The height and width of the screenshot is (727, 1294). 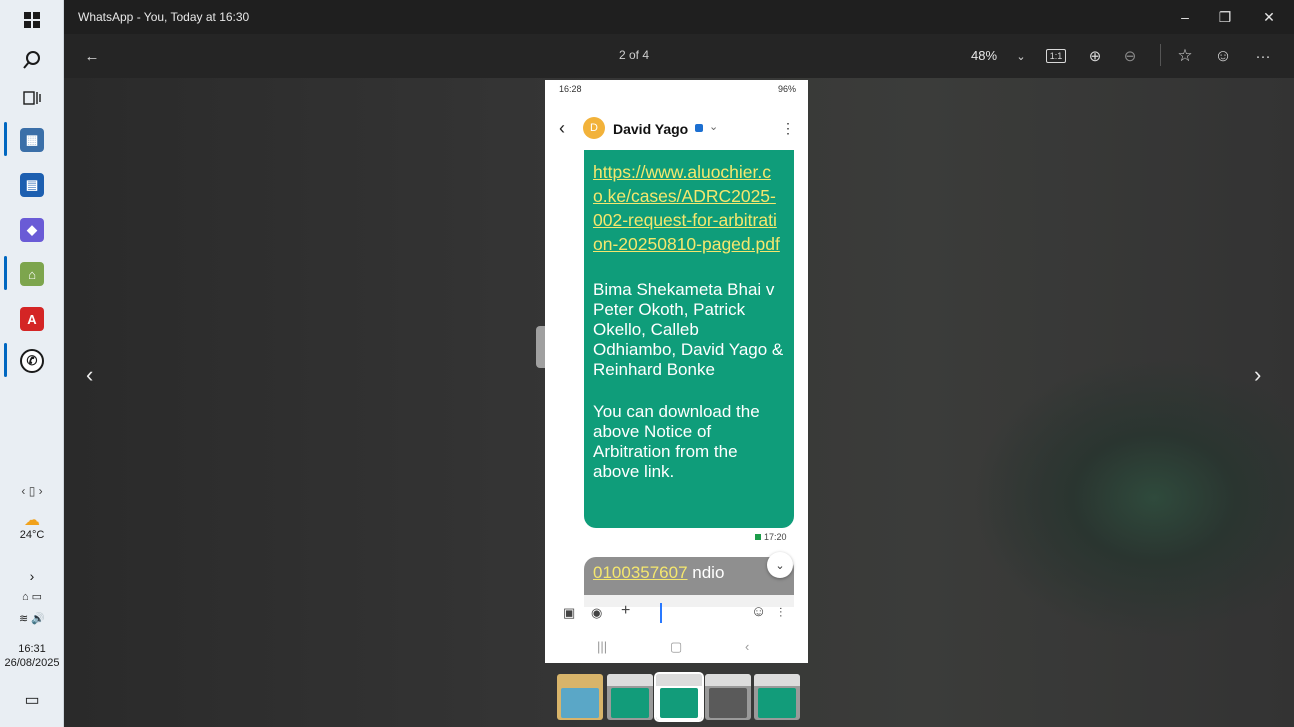 I want to click on tray-icons: ⌂ ▭, so click(x=32, y=596).